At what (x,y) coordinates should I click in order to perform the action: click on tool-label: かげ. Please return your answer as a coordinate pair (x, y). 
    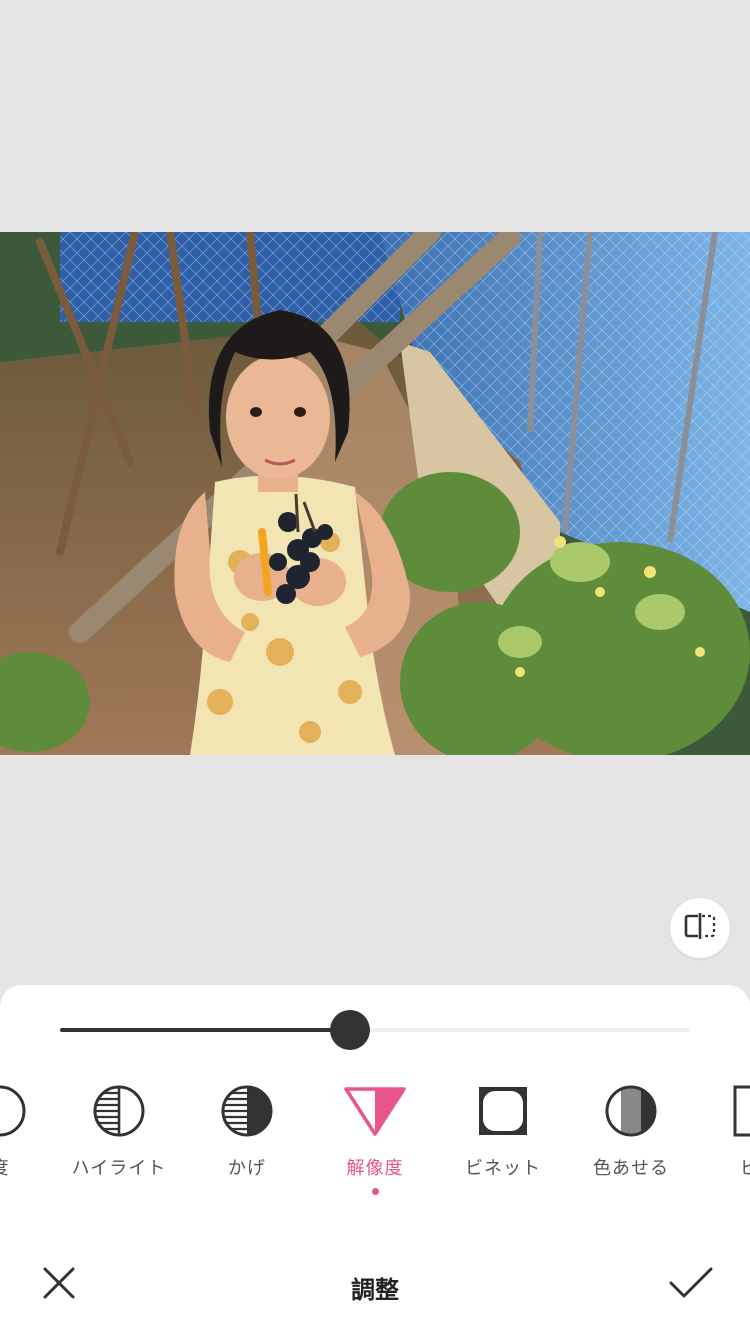
    Looking at the image, I should click on (247, 1168).